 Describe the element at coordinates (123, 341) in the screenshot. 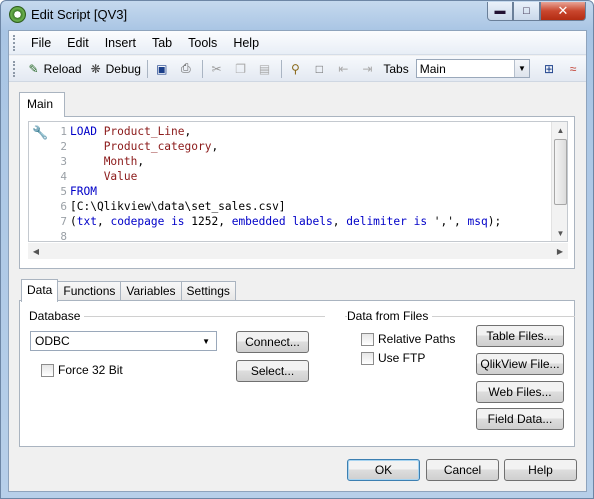

I see `database-combobox: ODBC ▼` at that location.